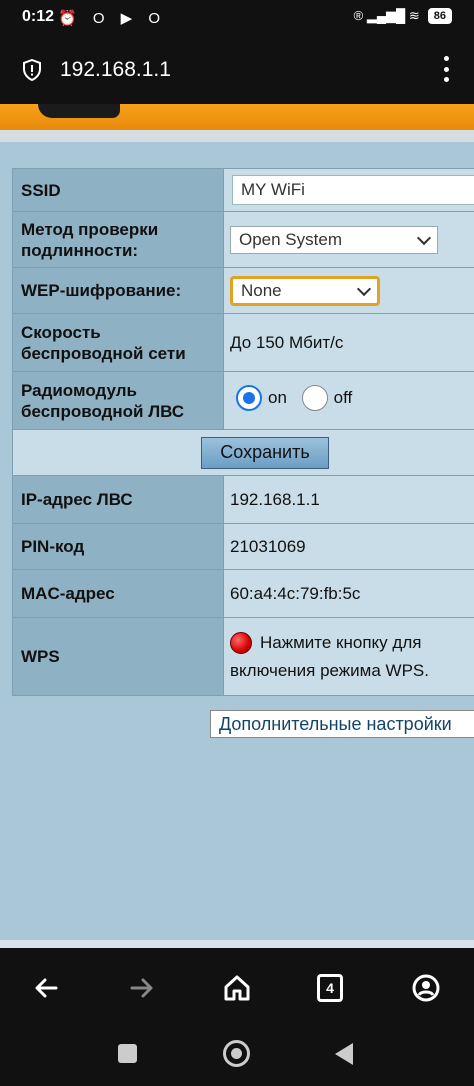 The height and width of the screenshot is (1086, 474). What do you see at coordinates (237, 70) in the screenshot?
I see `browser-url-bar: 192.168.1.1` at bounding box center [237, 70].